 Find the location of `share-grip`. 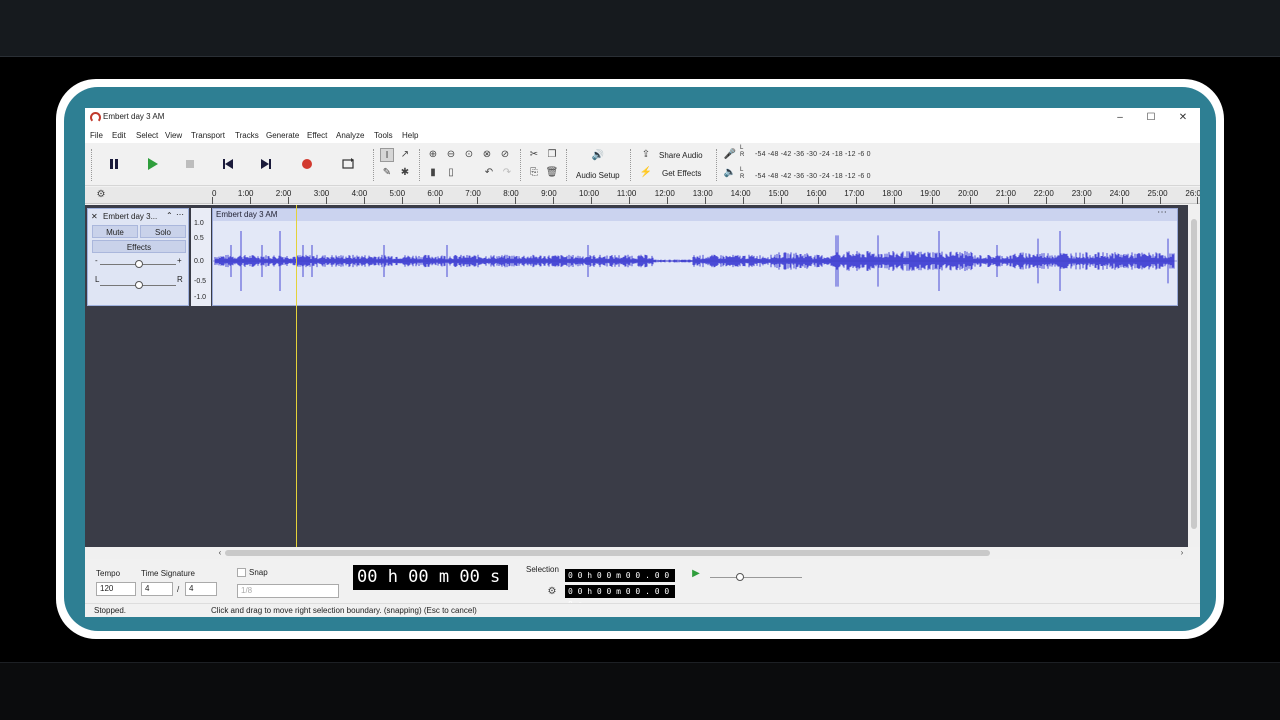

share-grip is located at coordinates (631, 165).